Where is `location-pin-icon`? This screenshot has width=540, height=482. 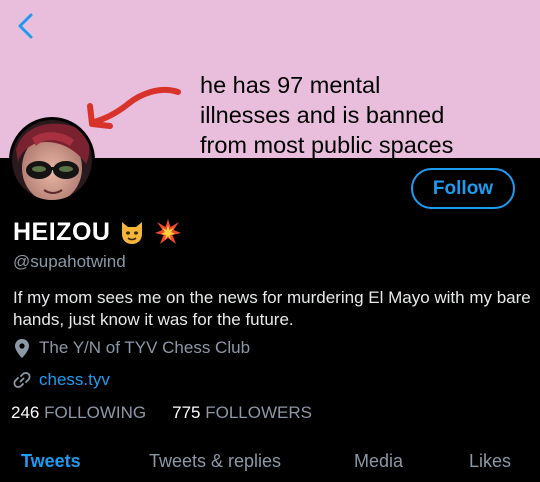 location-pin-icon is located at coordinates (22, 348).